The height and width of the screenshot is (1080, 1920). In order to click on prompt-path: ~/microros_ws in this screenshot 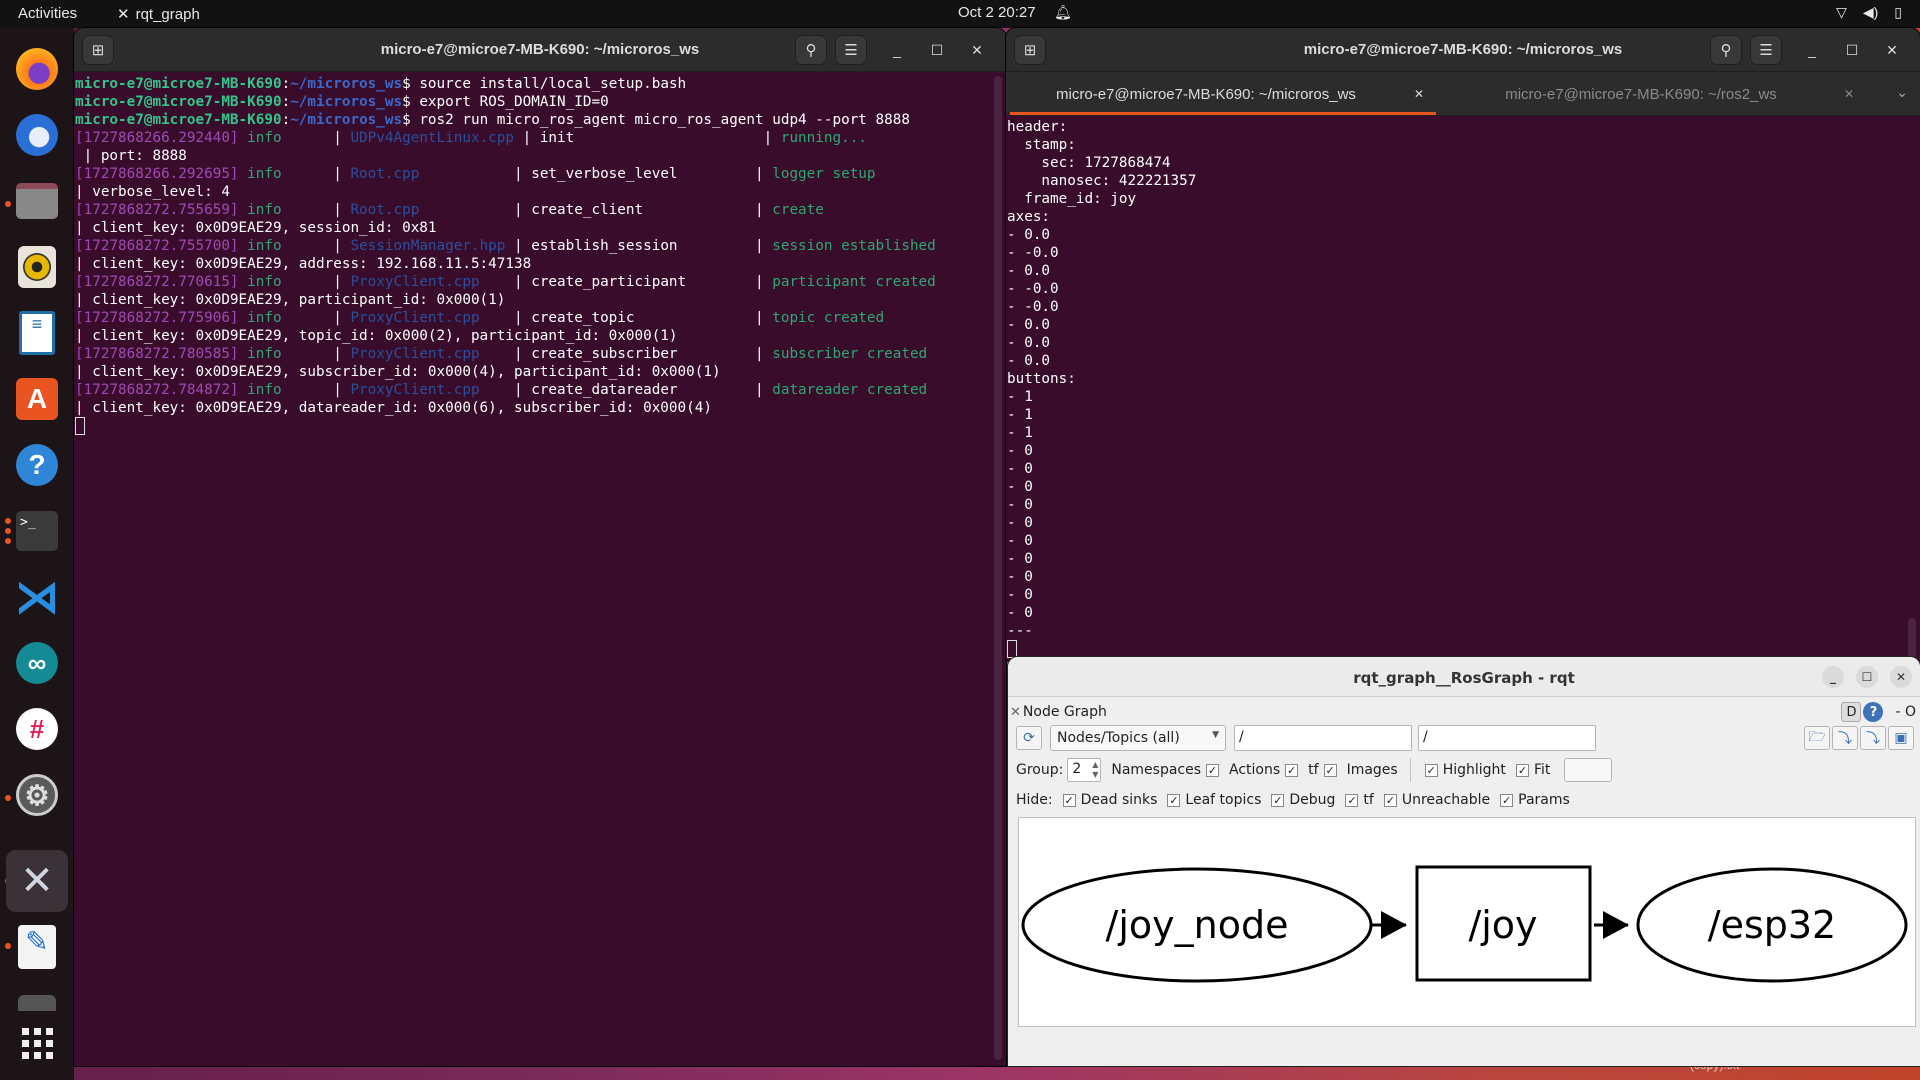, I will do `click(346, 120)`.